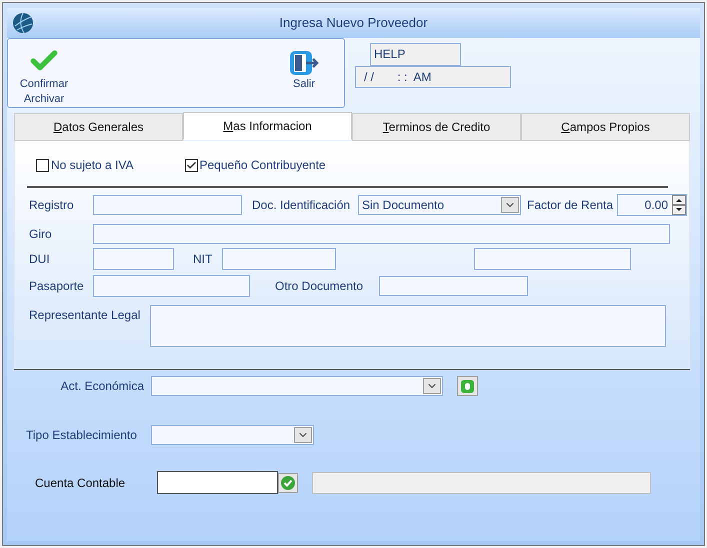  Describe the element at coordinates (436, 127) in the screenshot. I see `tab: Terminos de Credito` at that location.